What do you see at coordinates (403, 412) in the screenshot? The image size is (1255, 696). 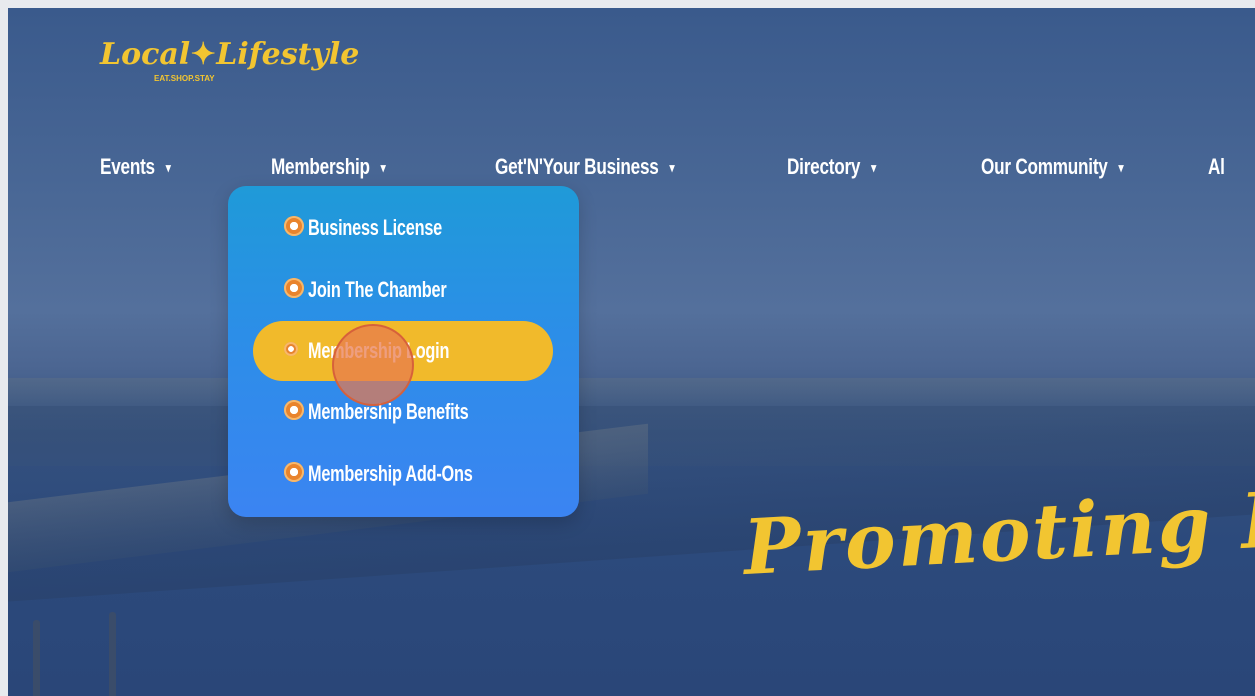 I see `menu-item-membership-benefits: Membership Benefits` at bounding box center [403, 412].